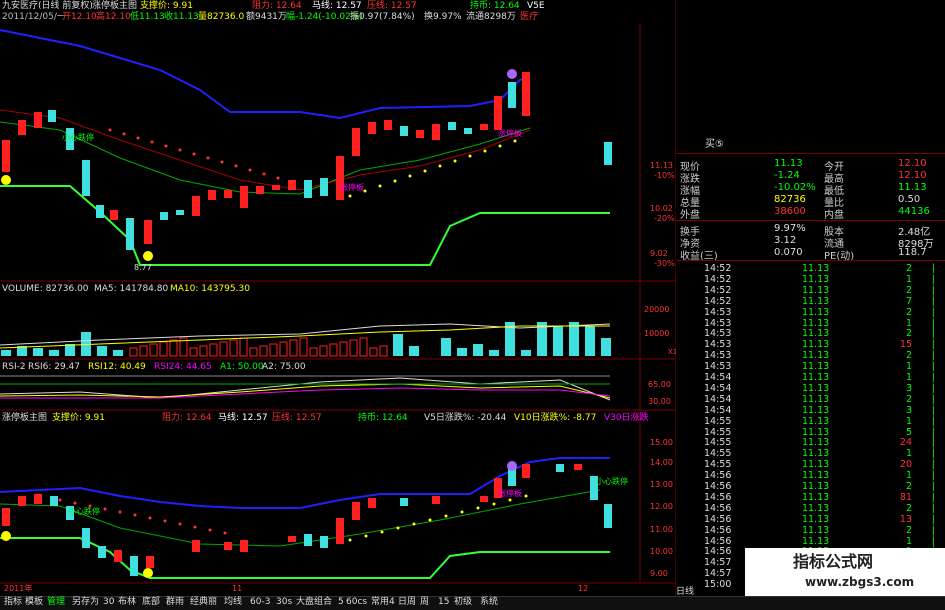 Image resolution: width=945 pixels, height=610 pixels. I want to click on tick-row: 14:52 11.13 1 |, so click(822, 279).